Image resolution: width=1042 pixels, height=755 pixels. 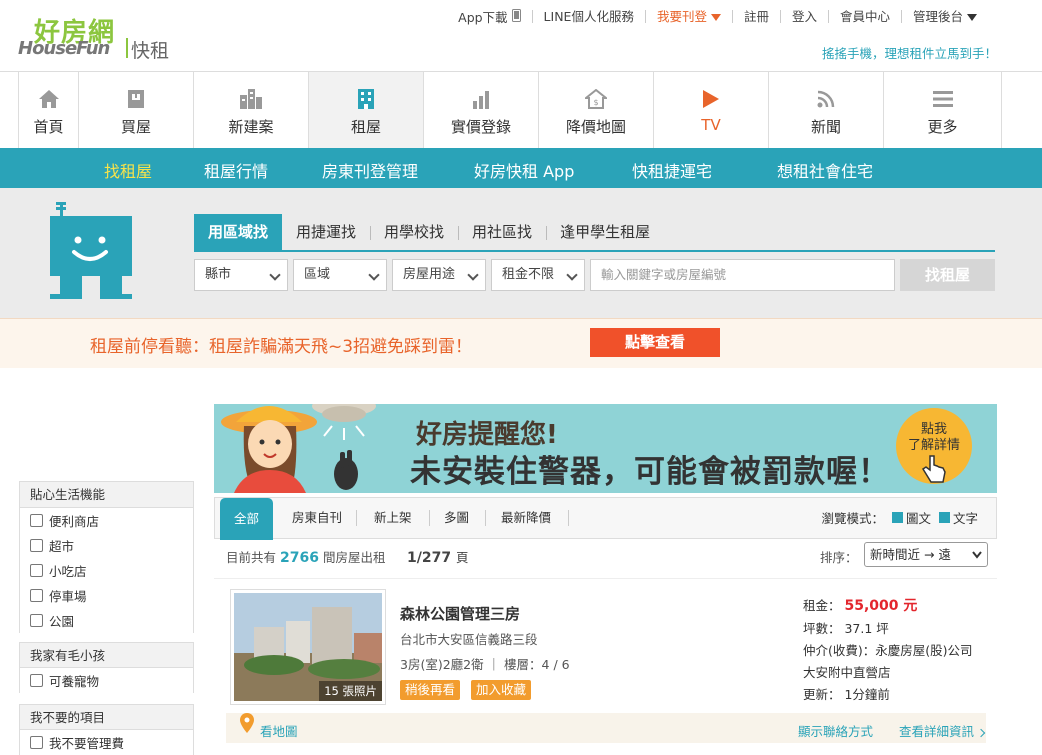 What do you see at coordinates (944, 16) in the screenshot?
I see `admin-link: 管理後台` at bounding box center [944, 16].